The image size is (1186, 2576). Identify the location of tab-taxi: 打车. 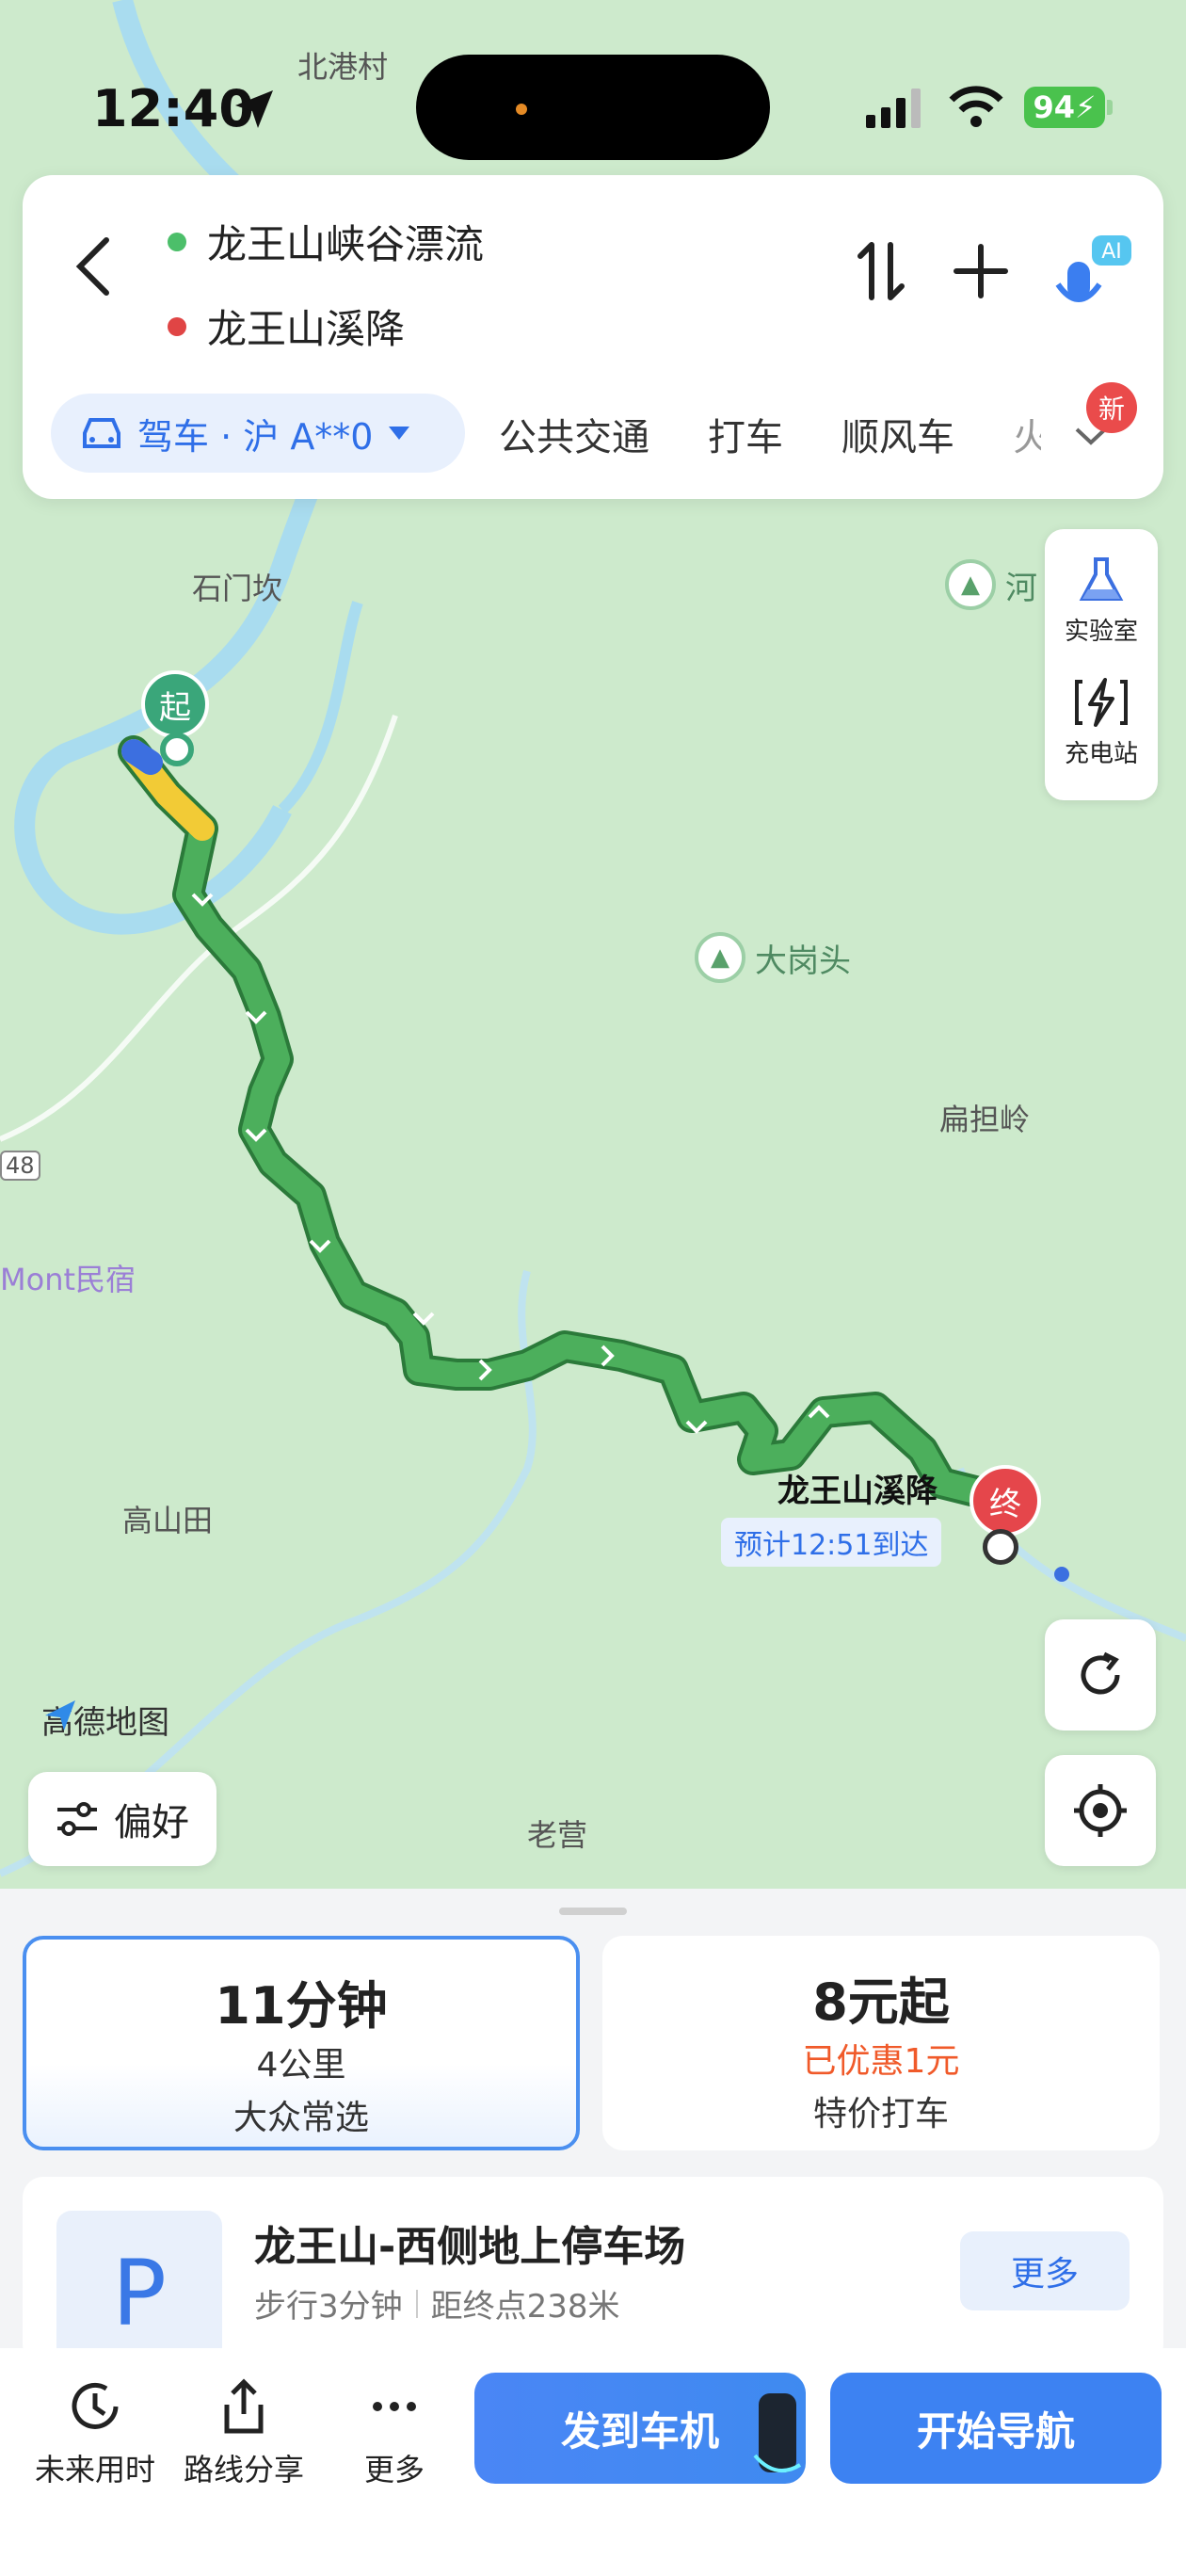
(745, 434).